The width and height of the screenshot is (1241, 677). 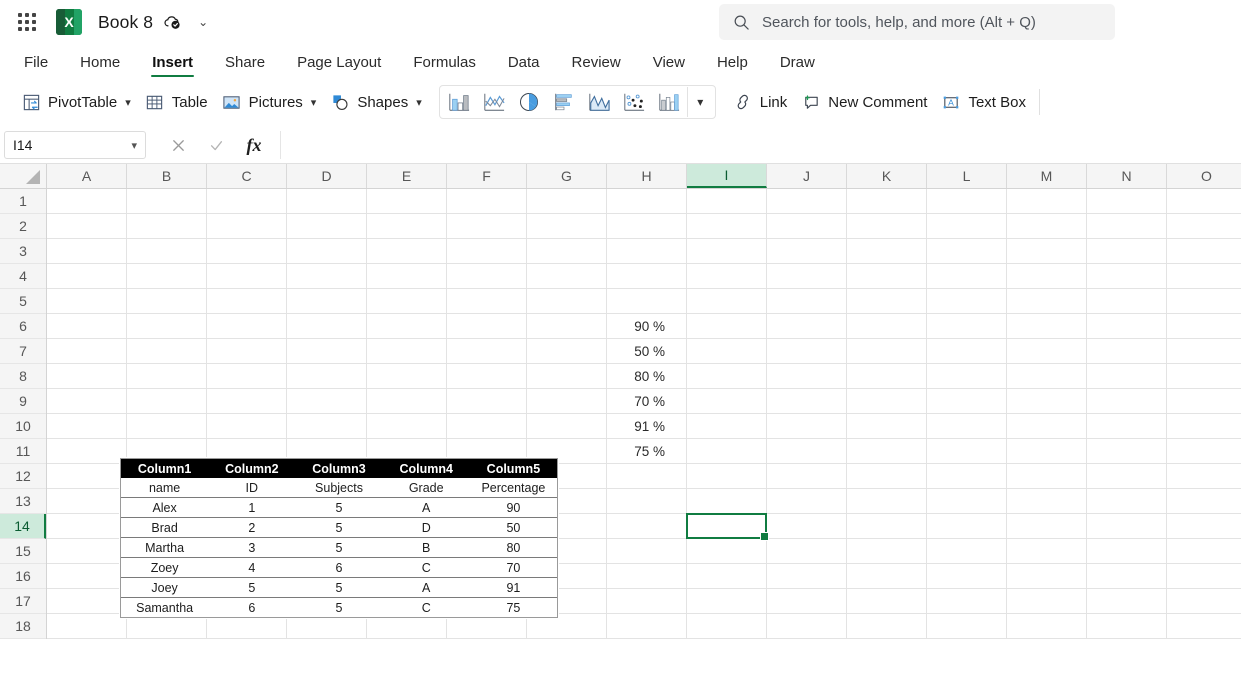 I want to click on cell-H10: 91 %, so click(x=647, y=426).